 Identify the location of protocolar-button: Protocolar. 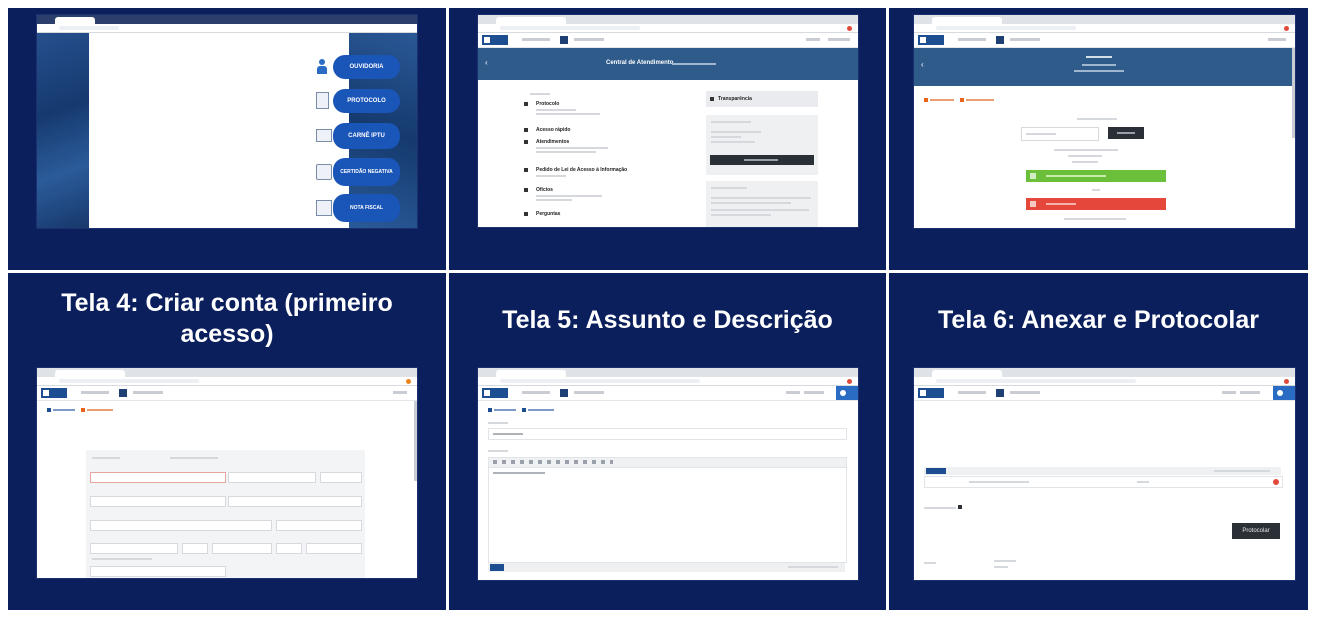
(1256, 531).